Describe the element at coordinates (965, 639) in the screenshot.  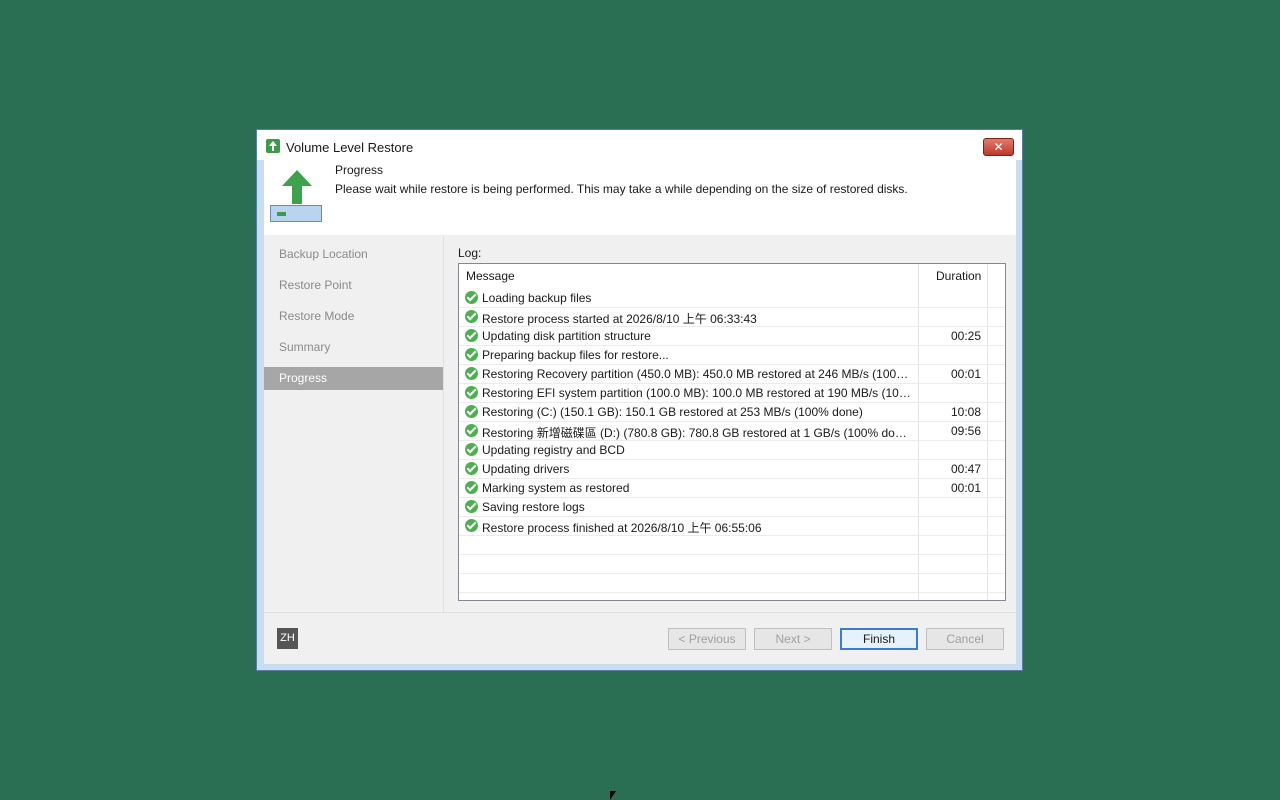
I see `cancel-button: Cancel` at that location.